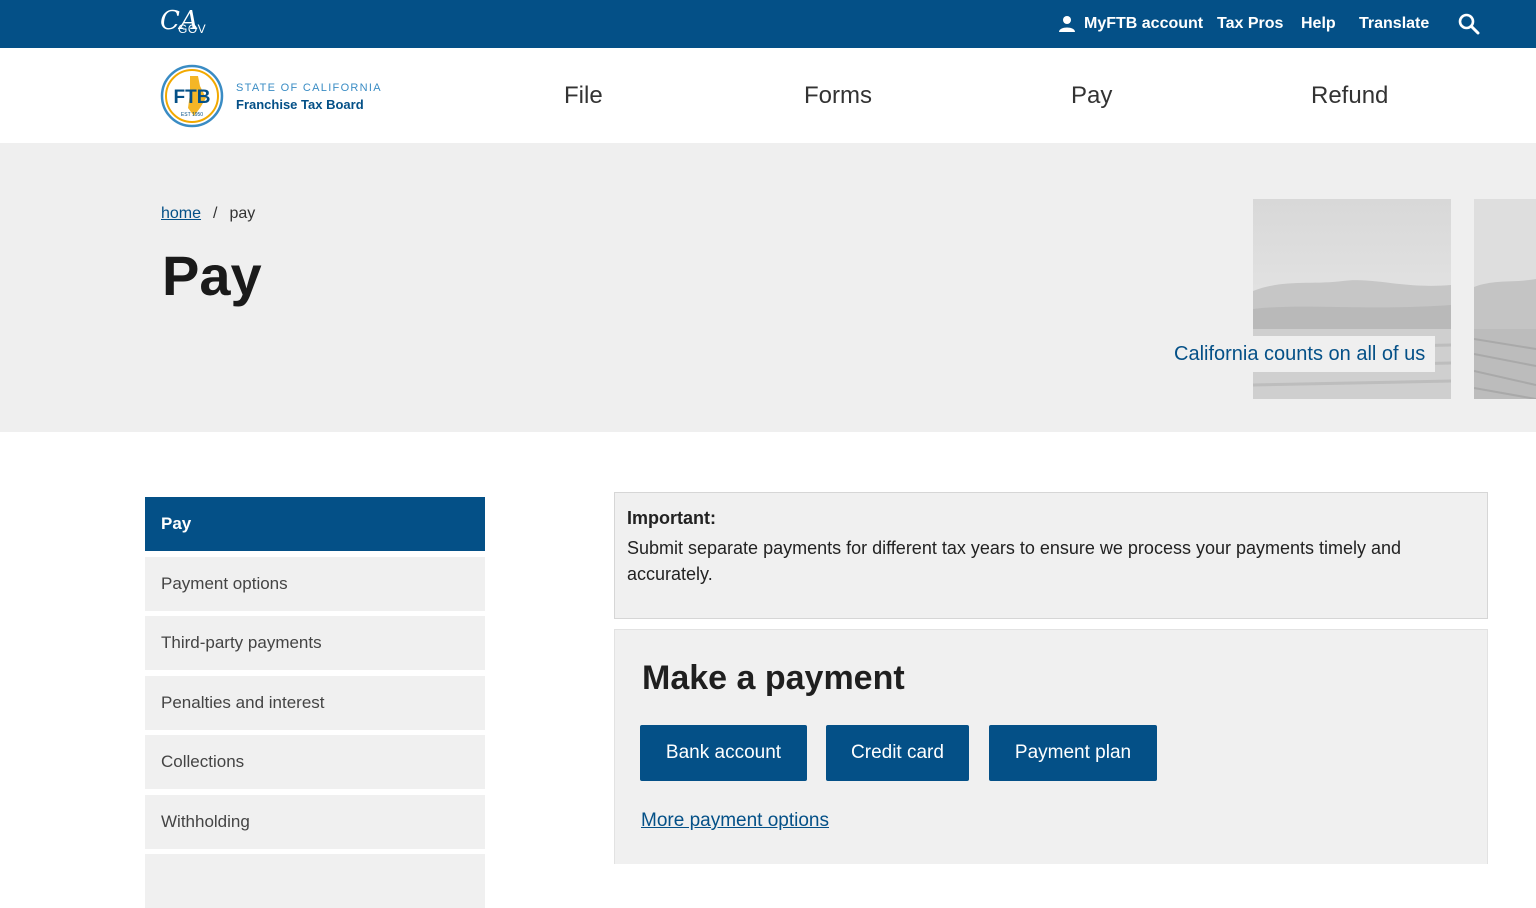  I want to click on ftb-logo: FTB EST 1950, so click(192, 96).